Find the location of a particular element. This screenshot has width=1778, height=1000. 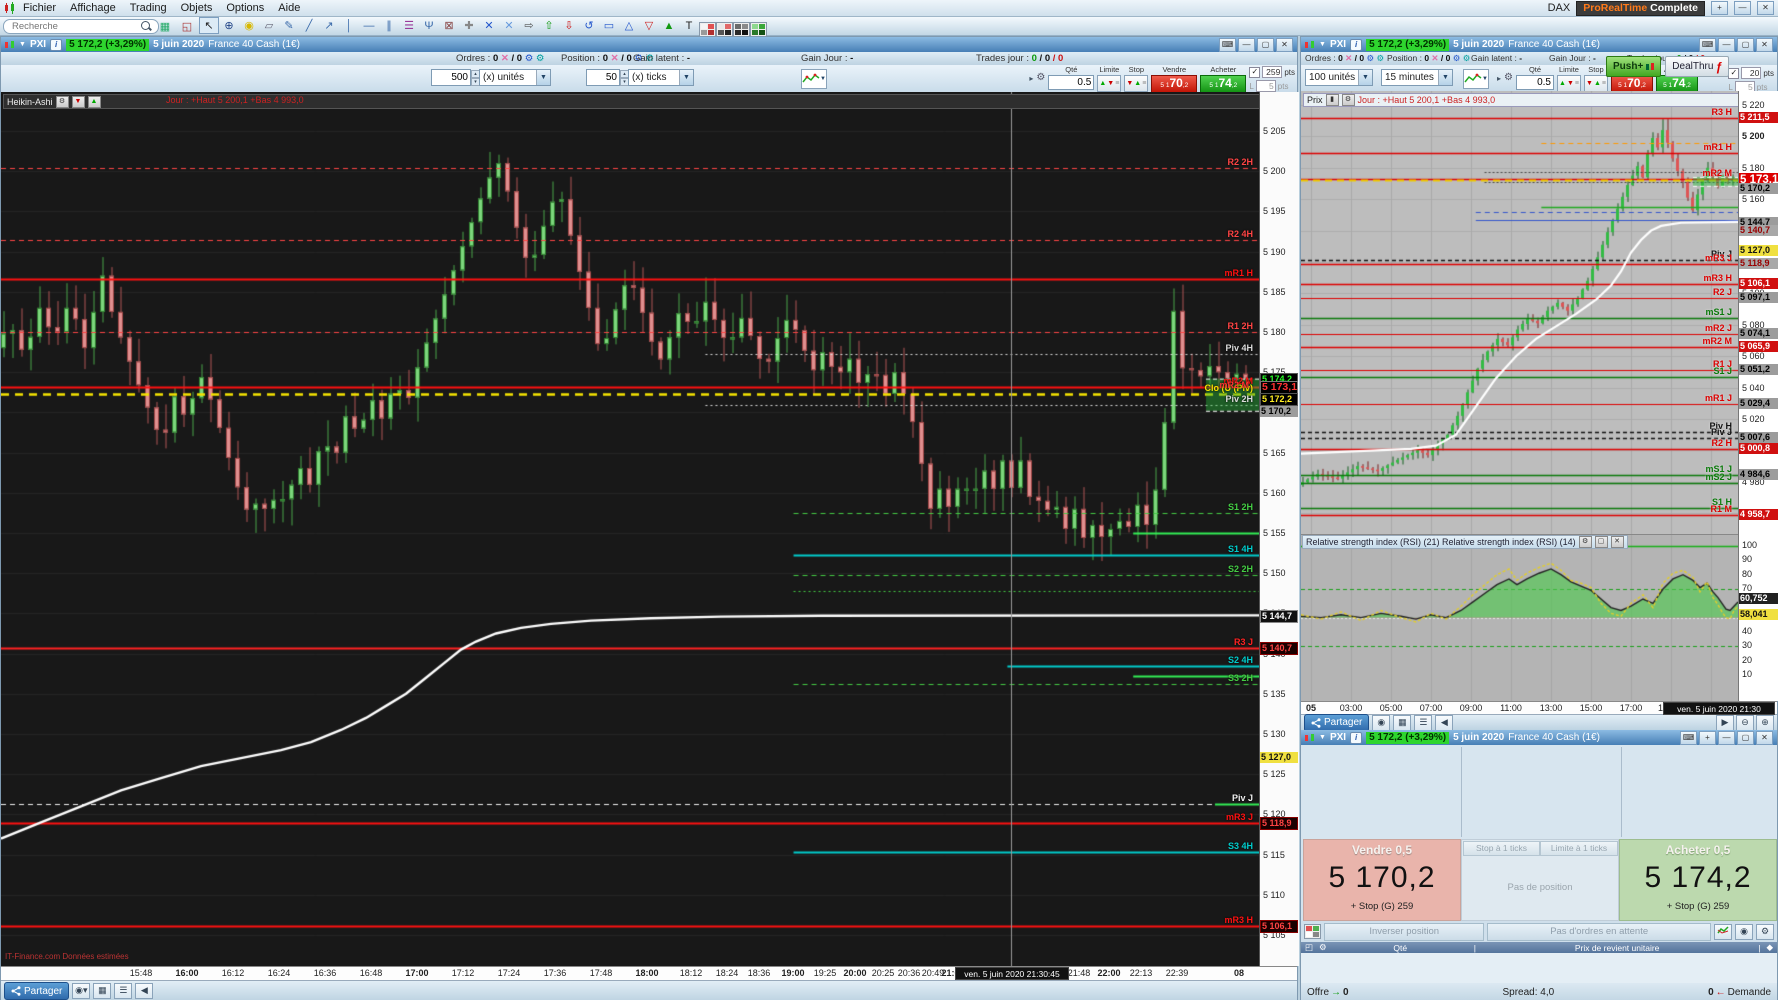

units-mode-select: (x) unités ▼ is located at coordinates (515, 77).